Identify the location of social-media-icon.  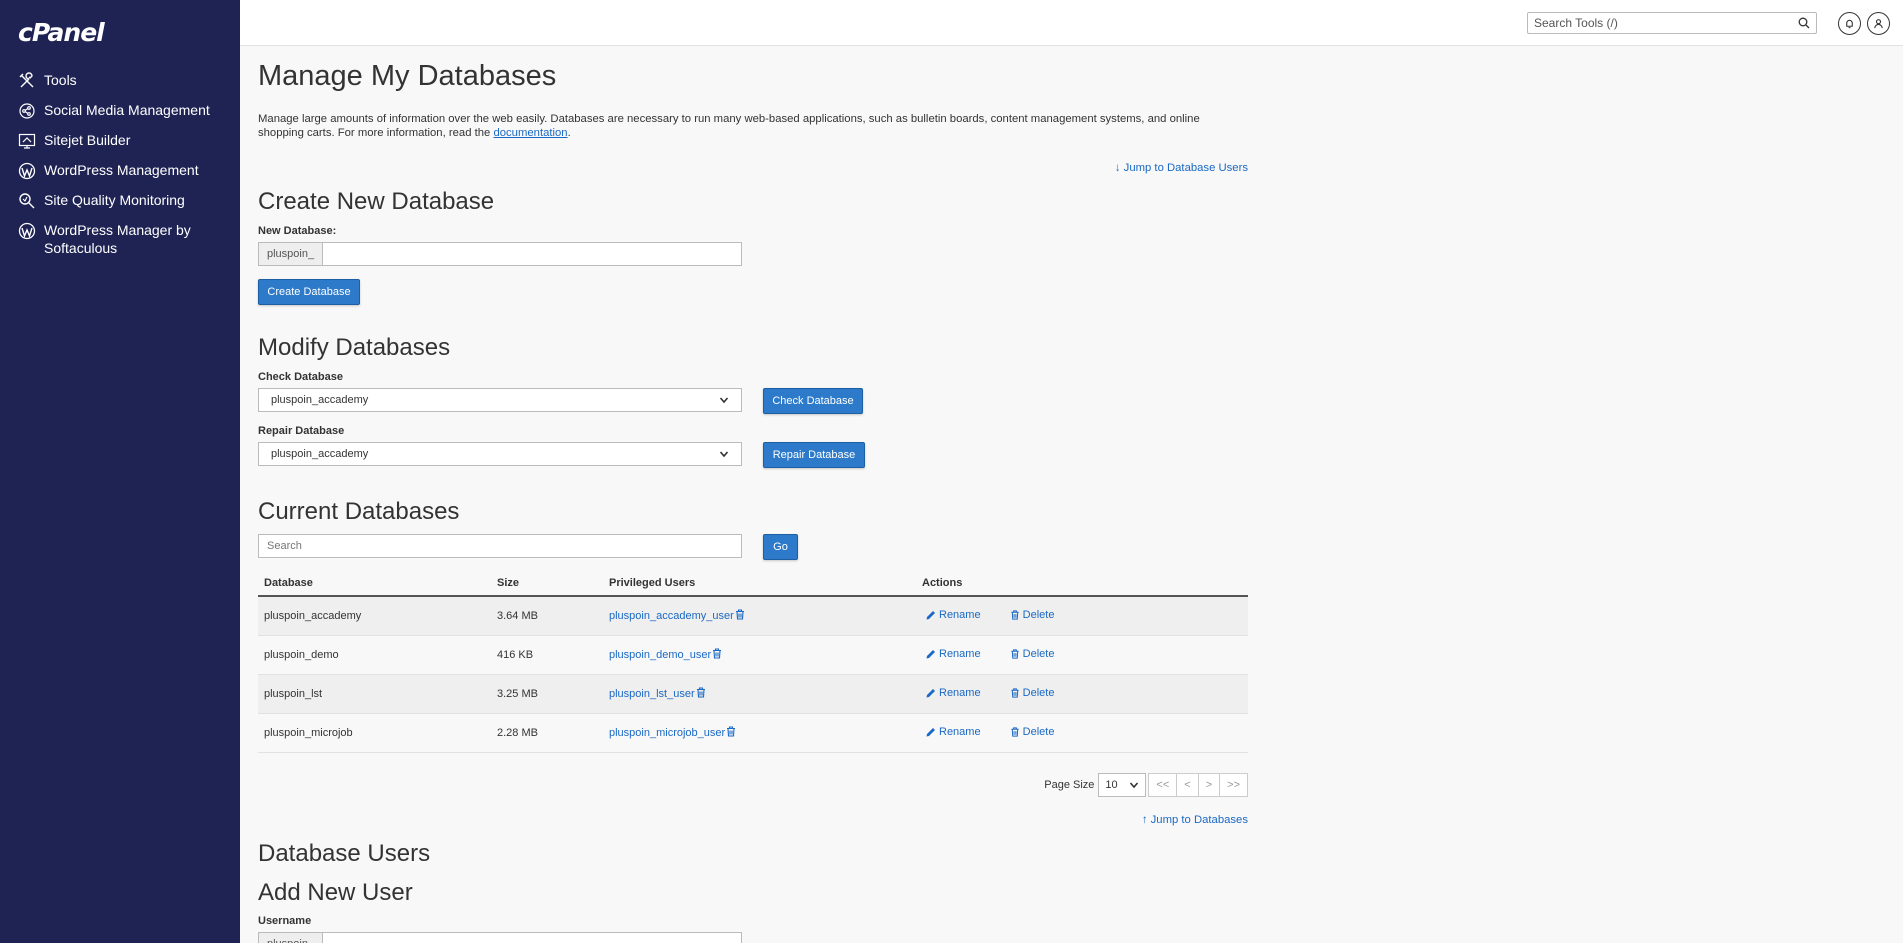
(27, 111).